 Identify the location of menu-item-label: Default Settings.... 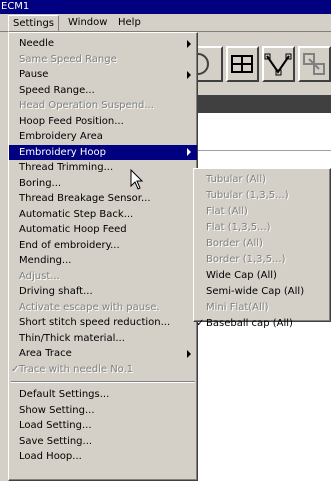
(64, 394).